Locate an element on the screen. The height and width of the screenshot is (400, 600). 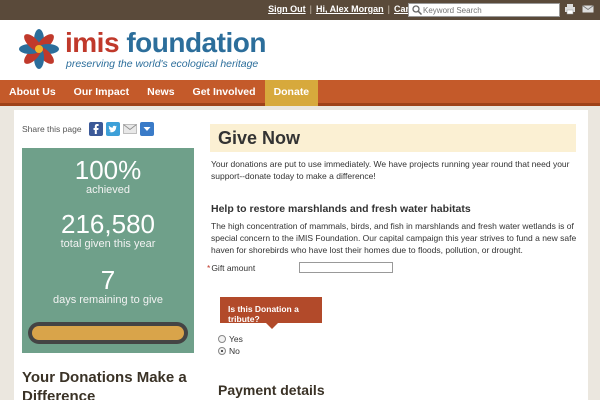
print-icon is located at coordinates (570, 9).